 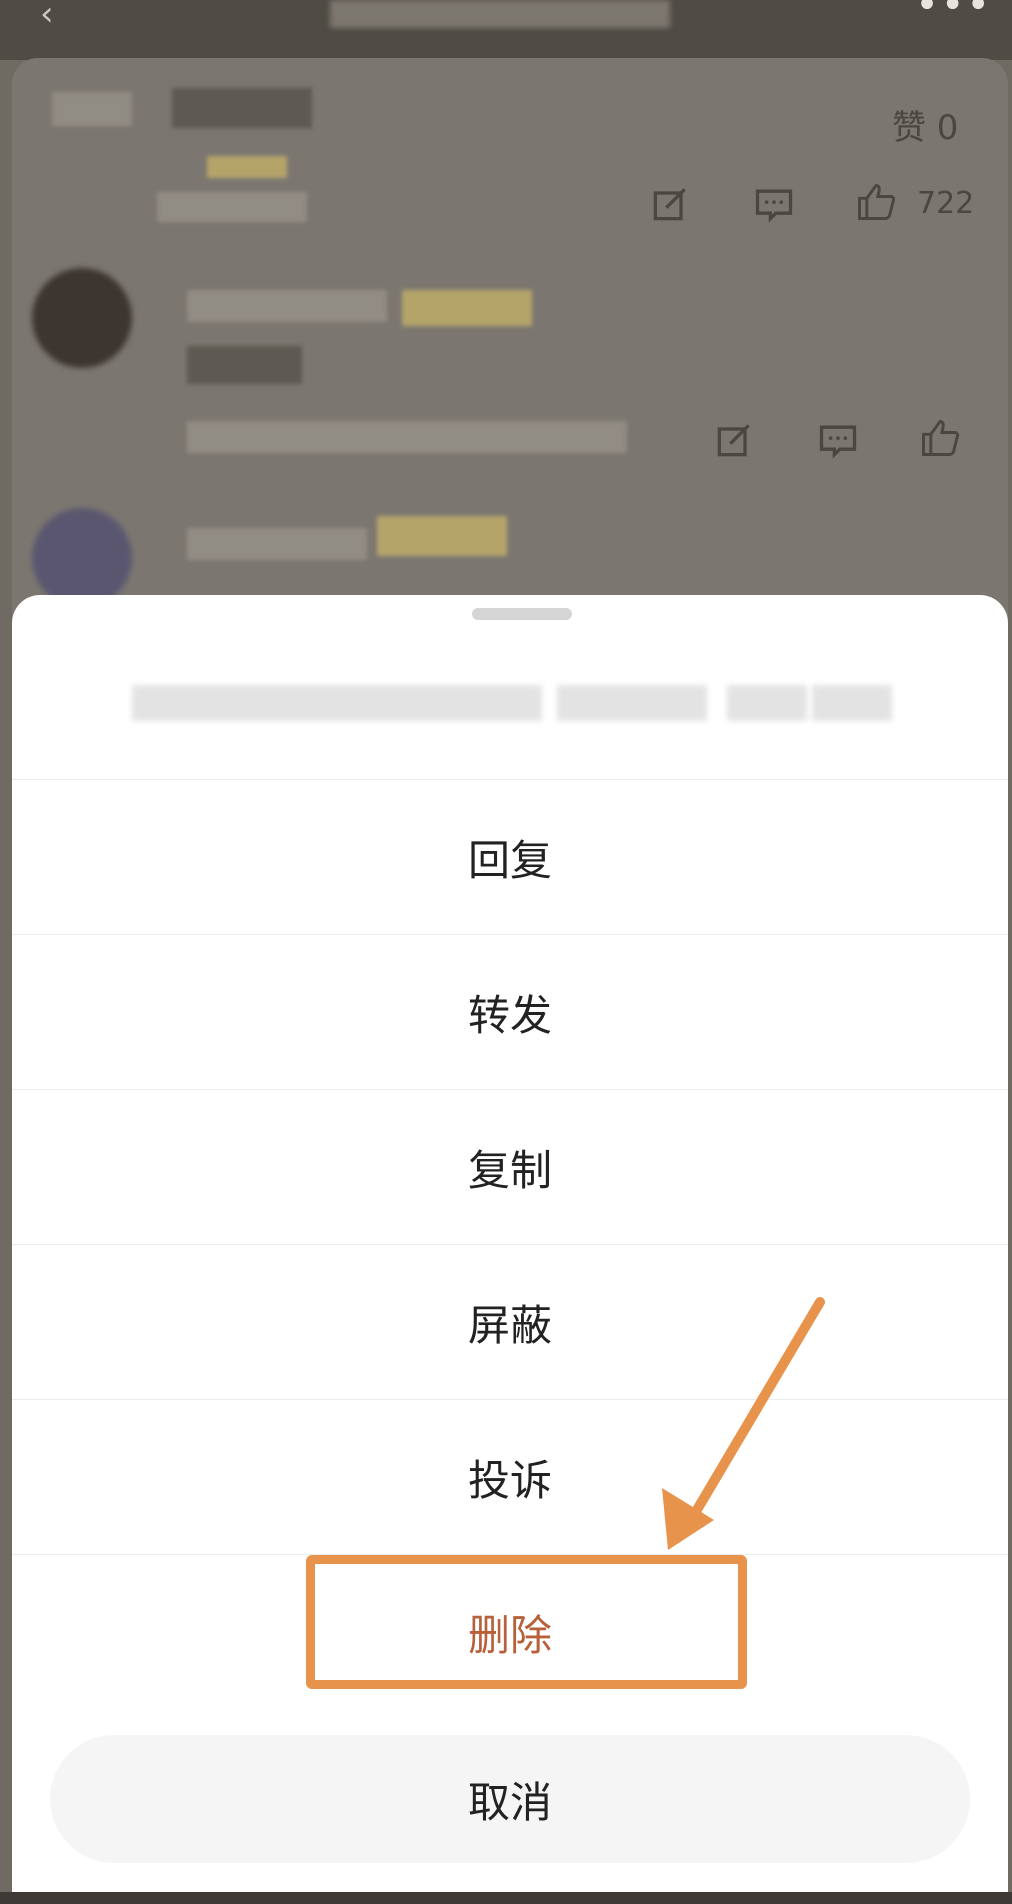 What do you see at coordinates (510, 857) in the screenshot?
I see `reply-option: 回复` at bounding box center [510, 857].